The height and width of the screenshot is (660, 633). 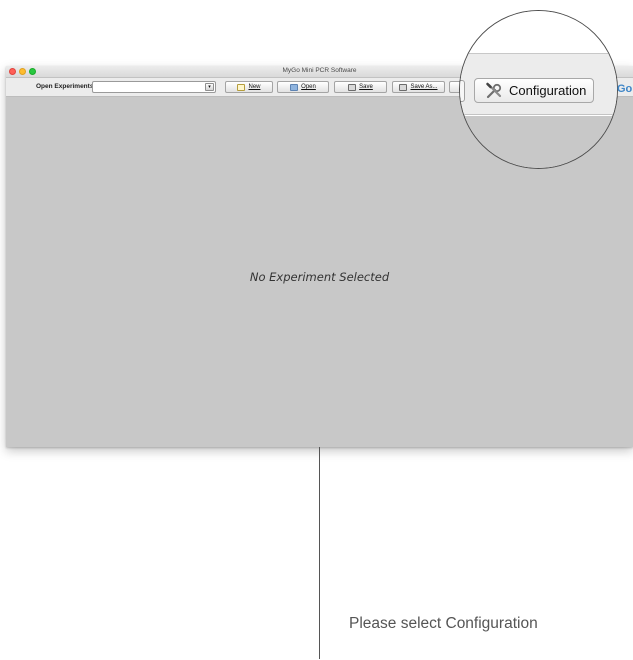 I want to click on new-button-label: New, so click(x=254, y=87).